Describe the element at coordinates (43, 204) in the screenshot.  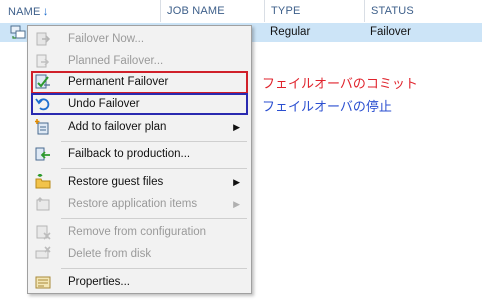
I see `restore-app-items-icon` at that location.